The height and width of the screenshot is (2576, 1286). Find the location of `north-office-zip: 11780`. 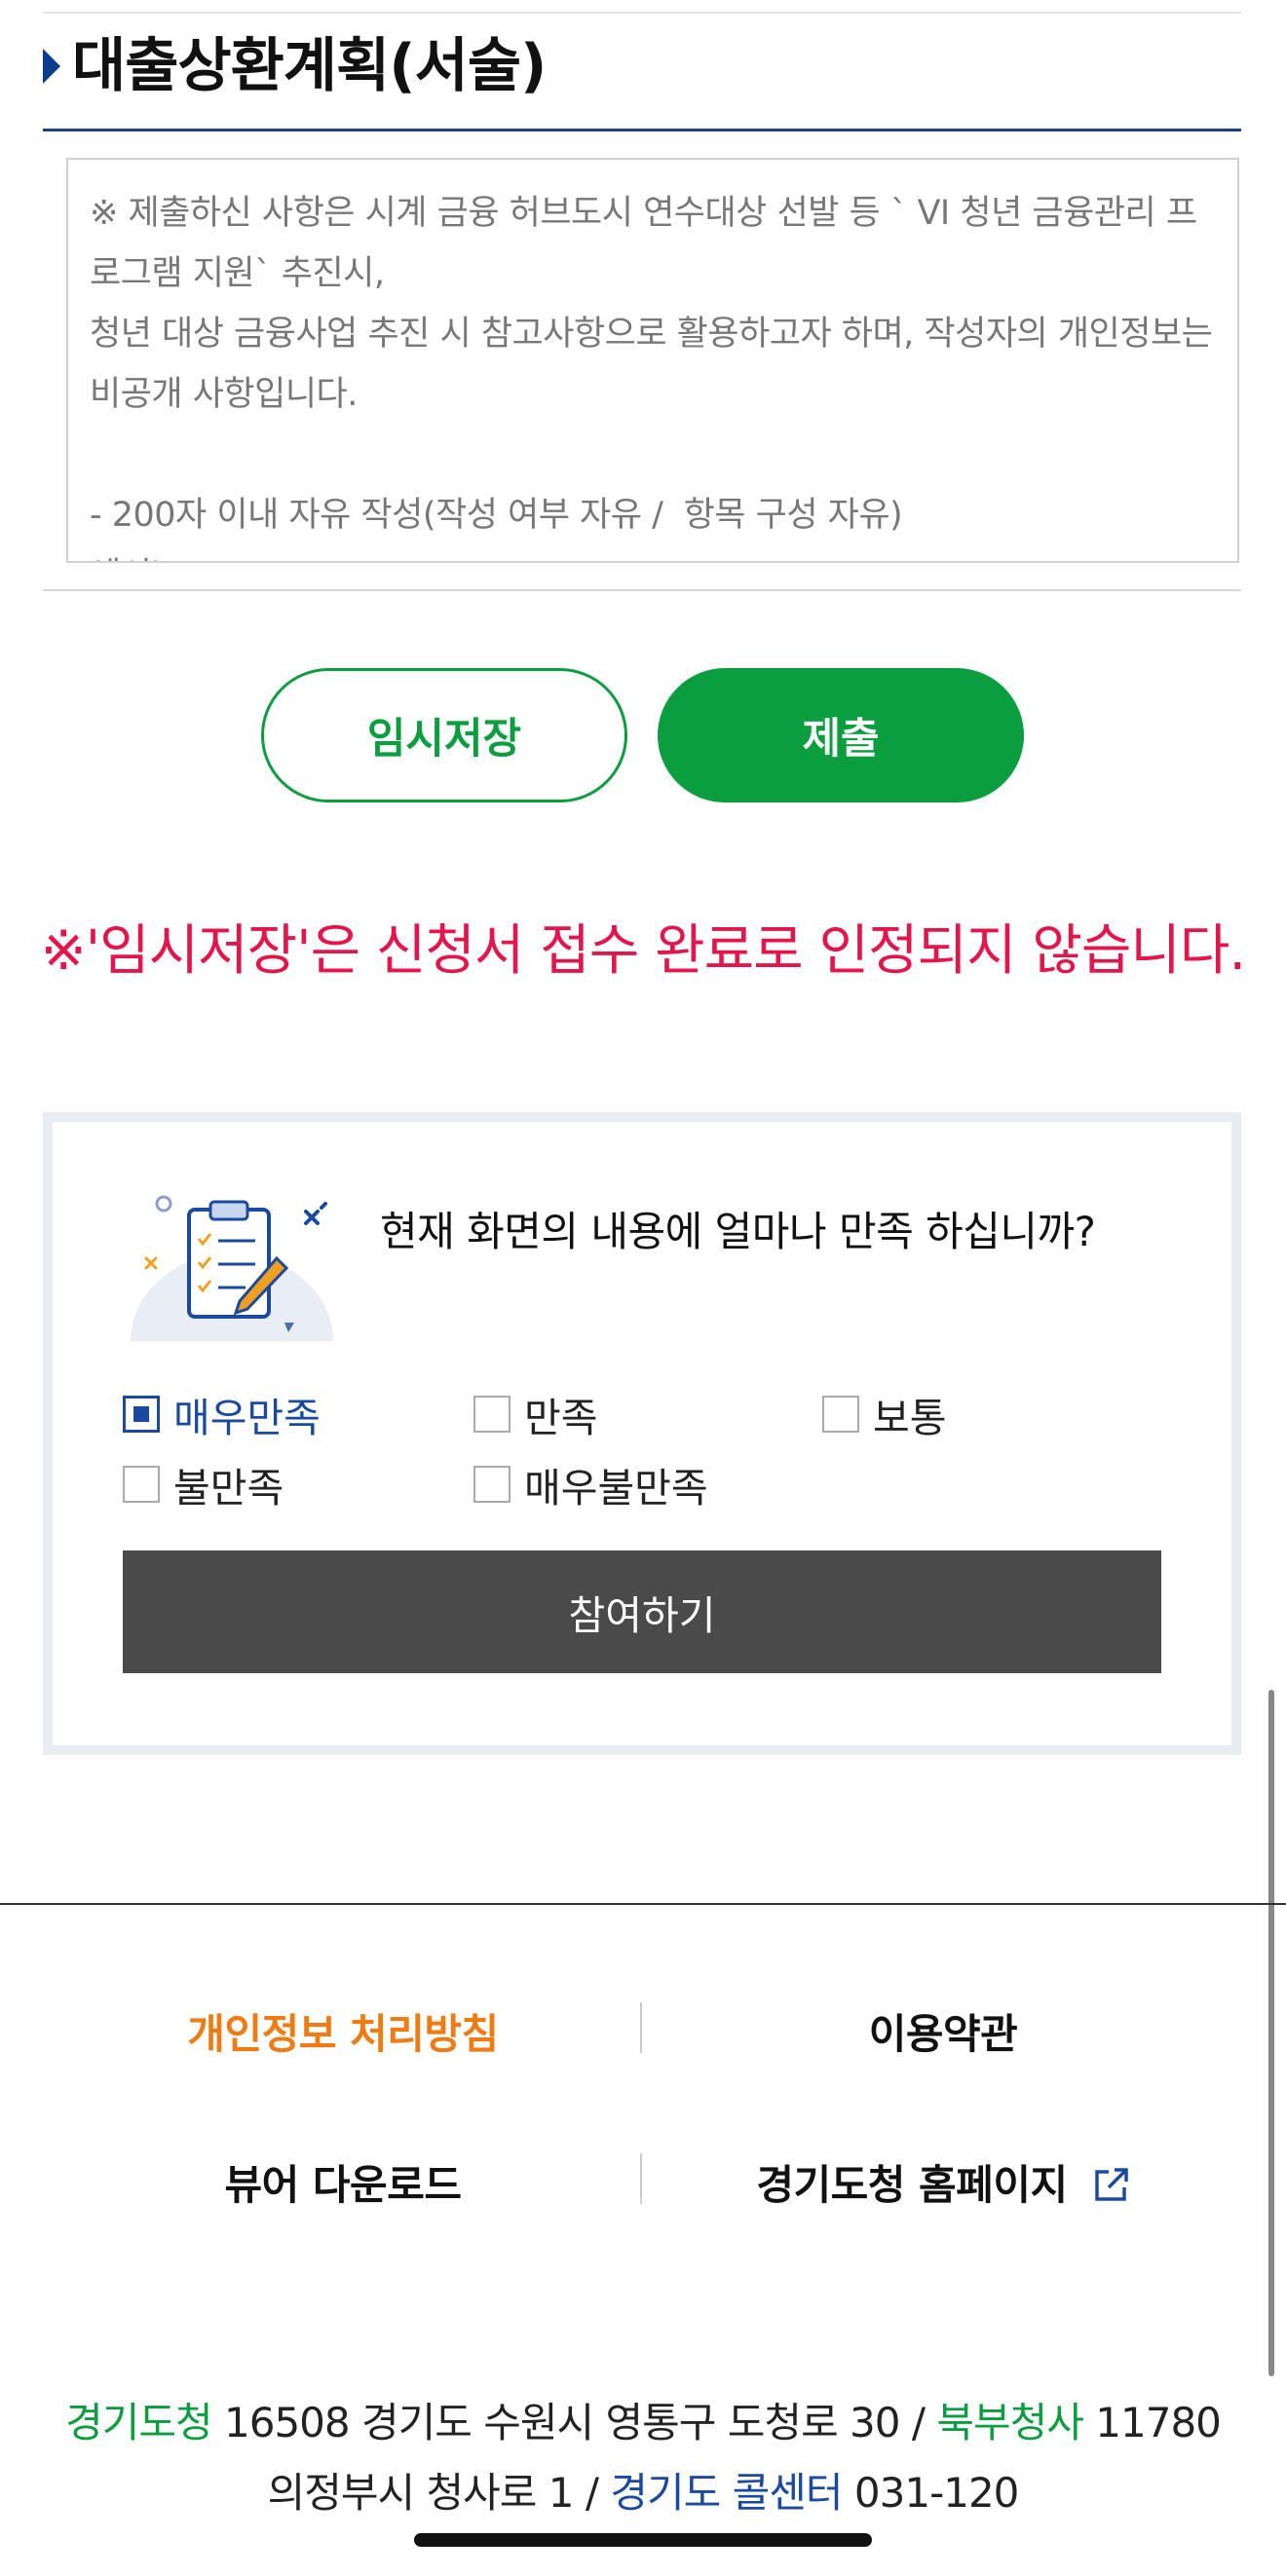

north-office-zip: 11780 is located at coordinates (1158, 2422).